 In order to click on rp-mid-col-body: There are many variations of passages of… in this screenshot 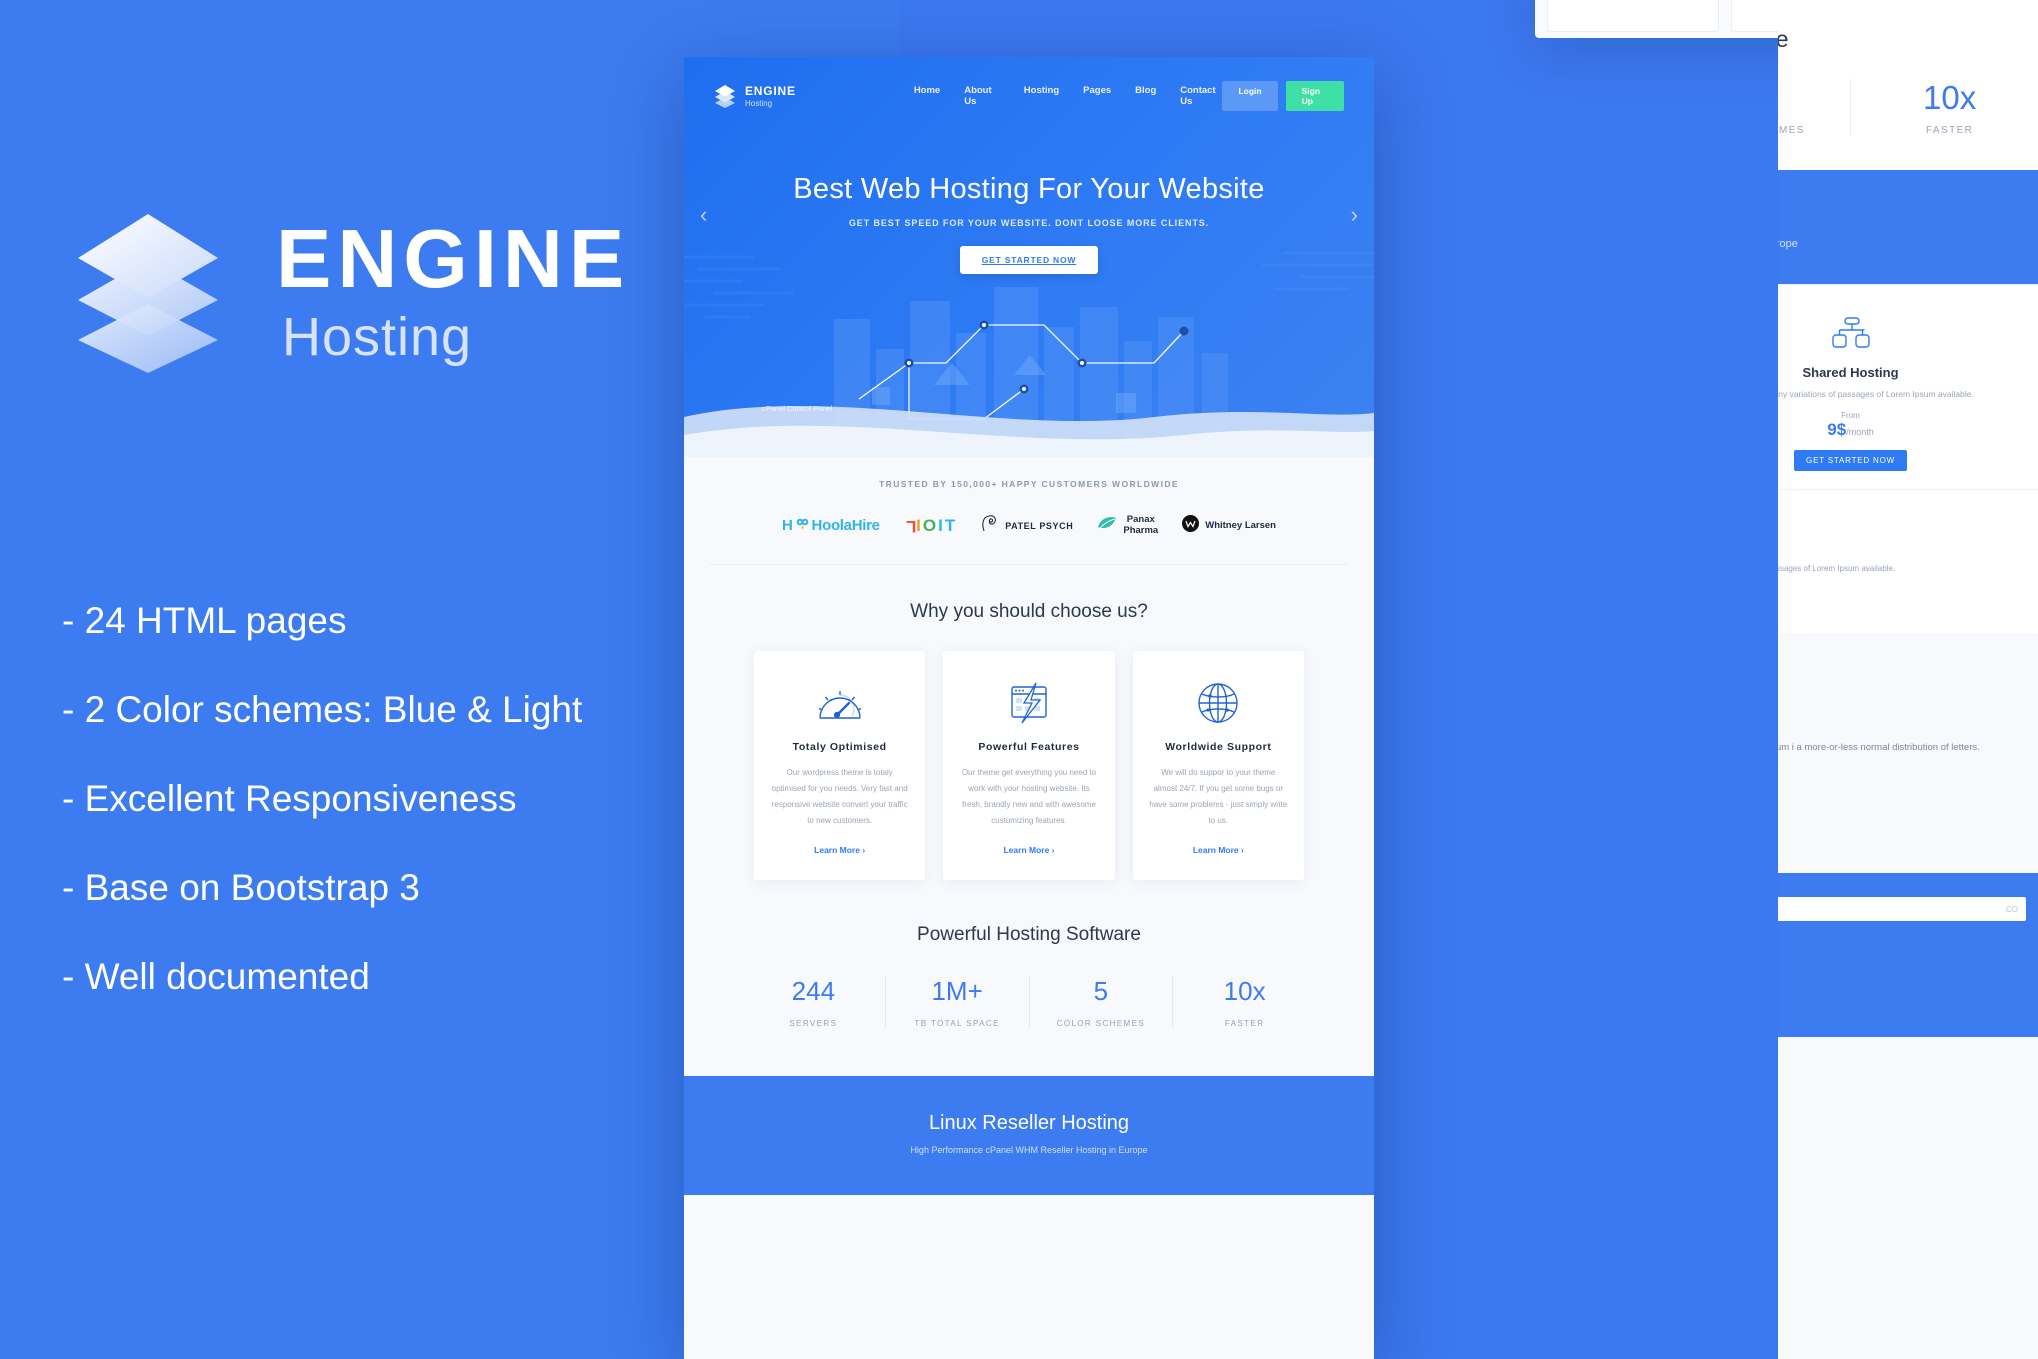, I will do `click(1837, 569)`.